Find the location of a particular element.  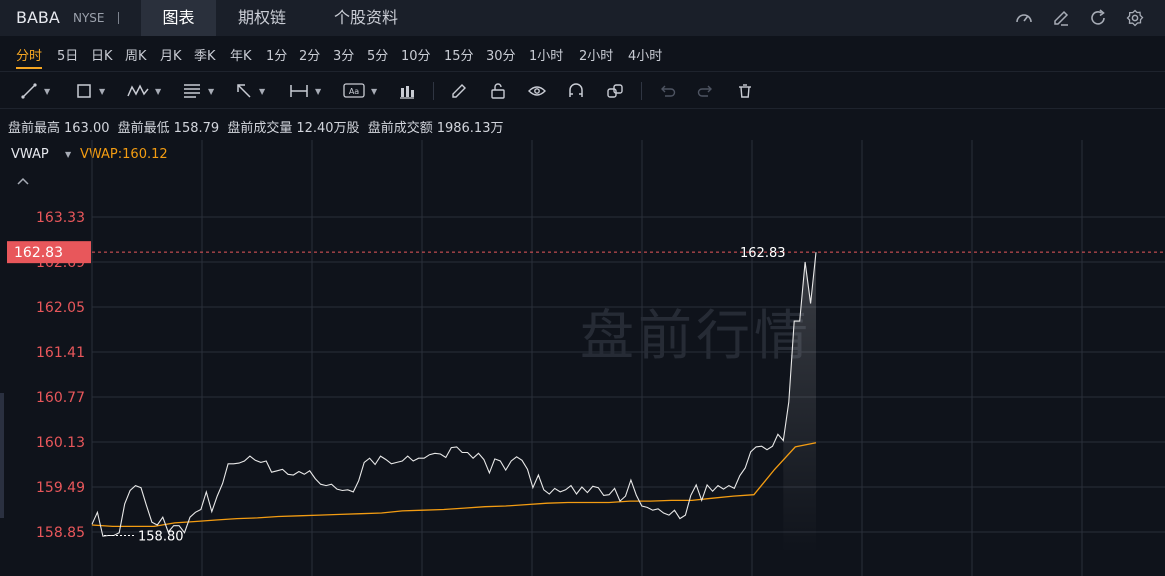

text-tool-icon: Aa ▼ is located at coordinates (360, 91).